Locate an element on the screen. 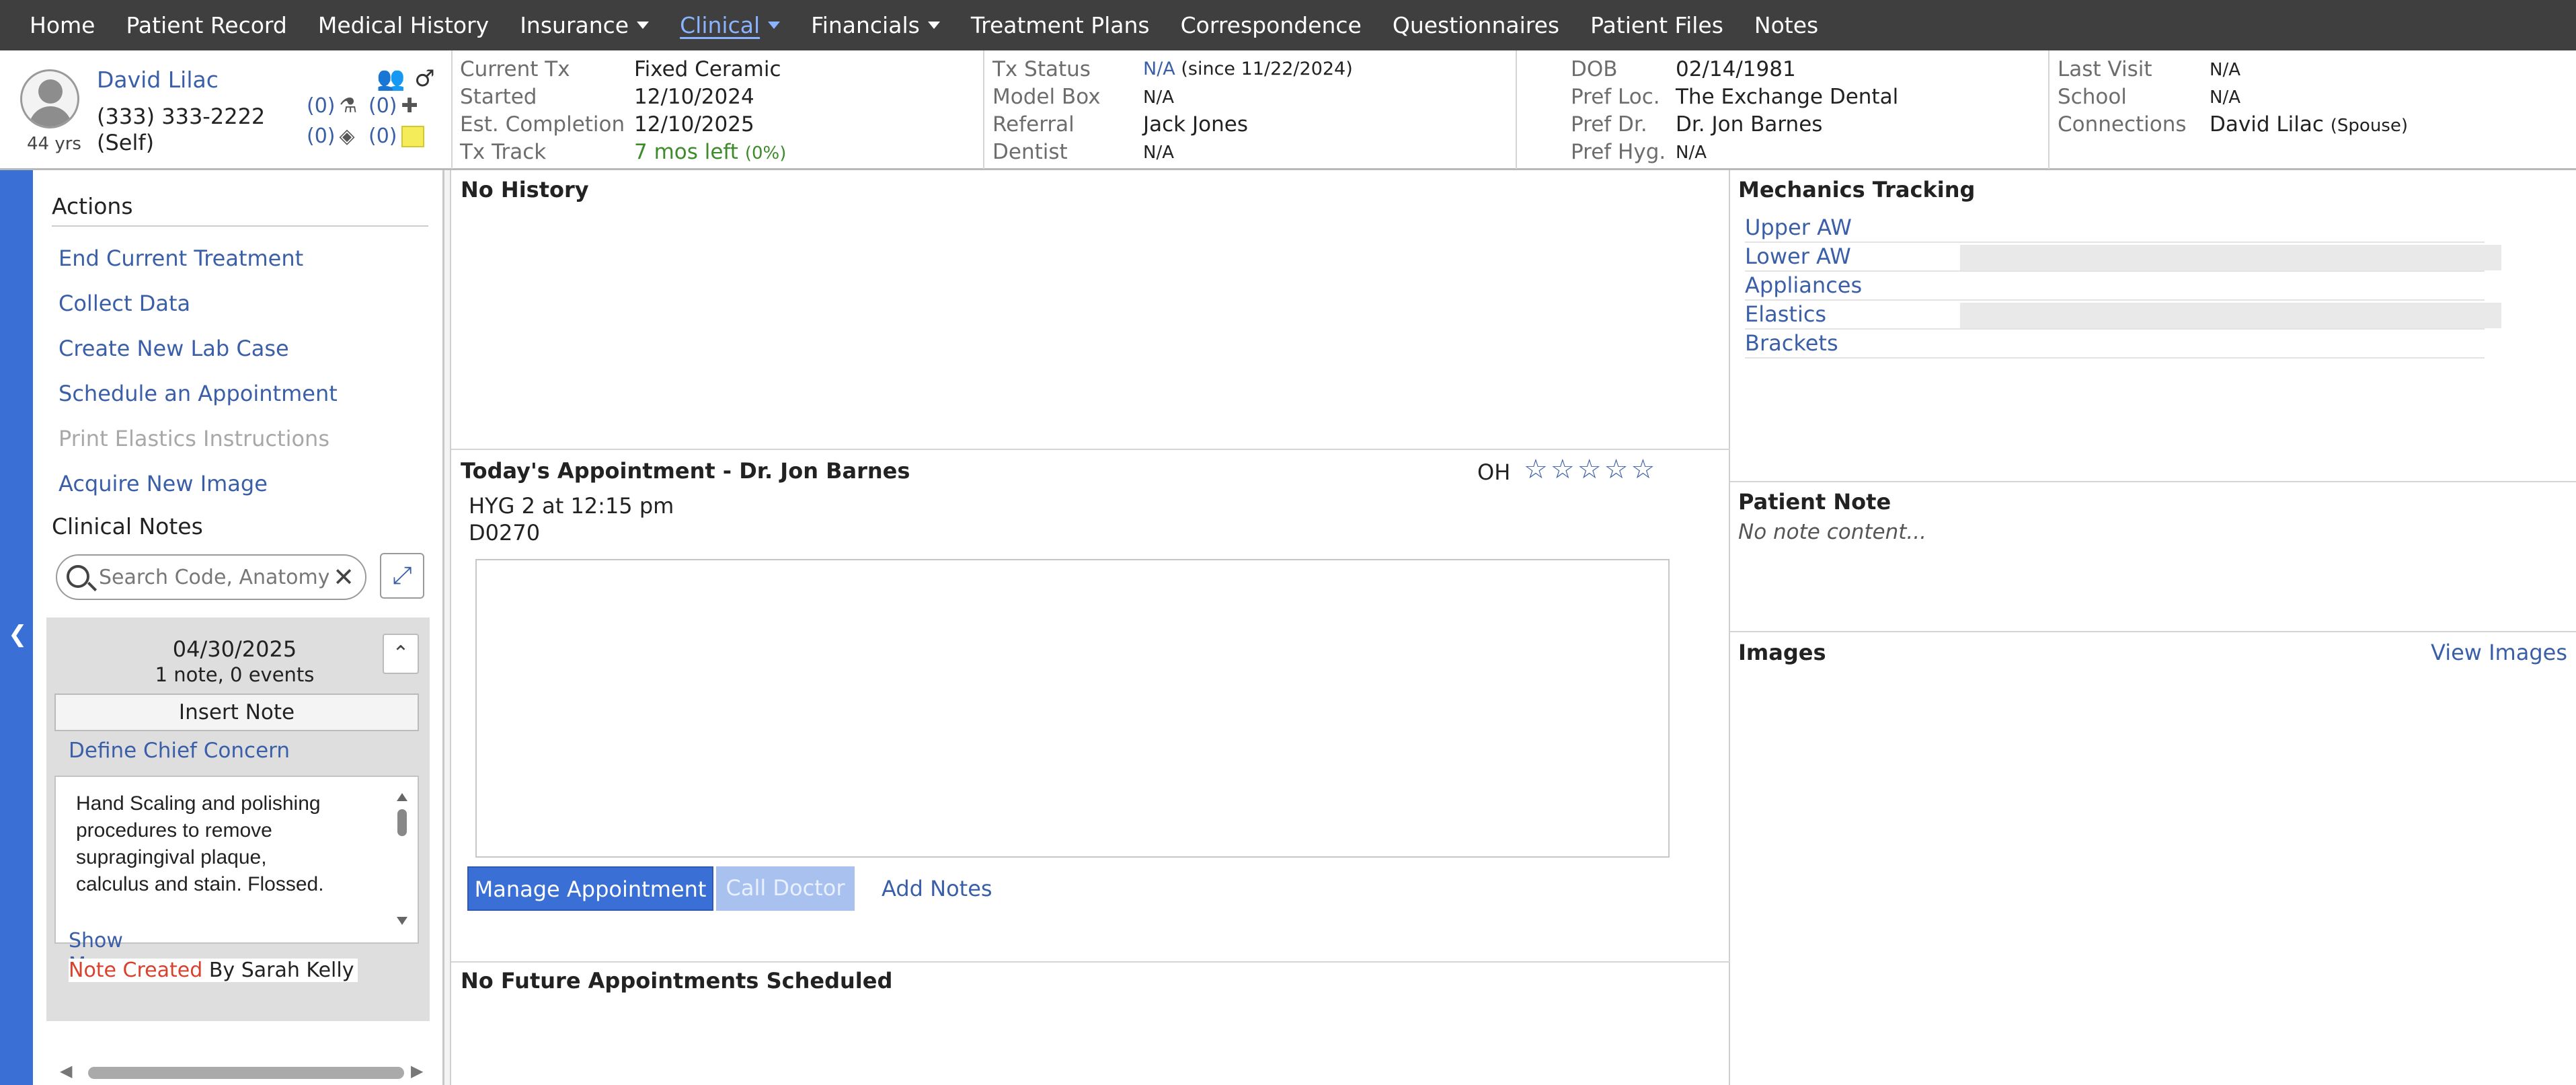  chevron-left-icon: ❮ is located at coordinates (18, 634).